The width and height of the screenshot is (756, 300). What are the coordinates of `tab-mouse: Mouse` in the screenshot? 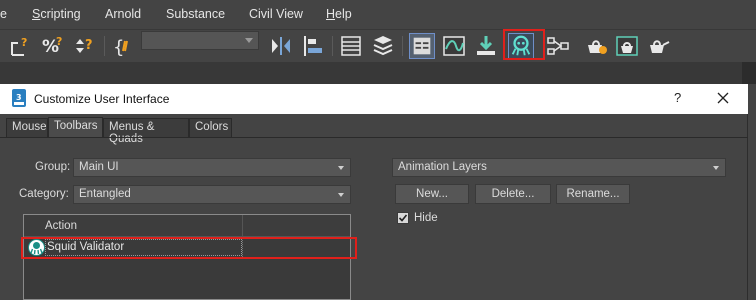 It's located at (27, 127).